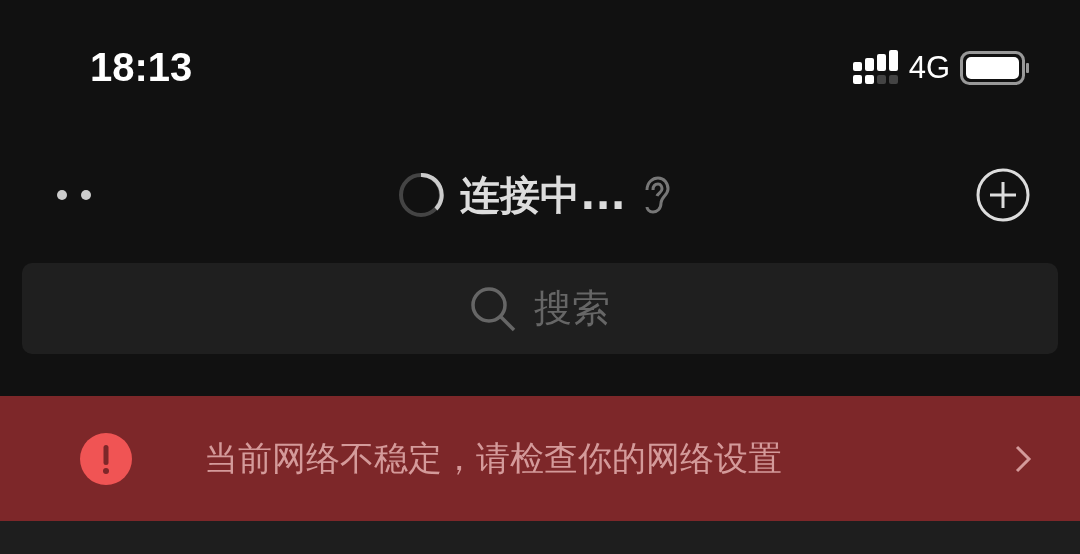 Image resolution: width=1080 pixels, height=554 pixels. I want to click on signal-icon, so click(875, 67).